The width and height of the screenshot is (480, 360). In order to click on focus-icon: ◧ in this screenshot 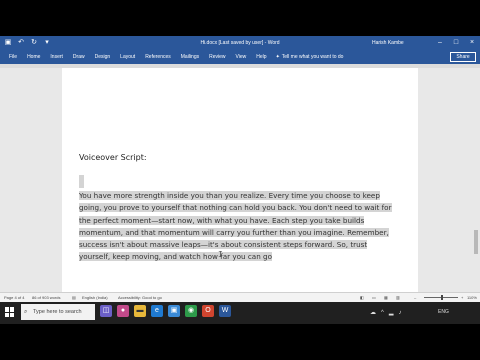, I will do `click(362, 297)`.